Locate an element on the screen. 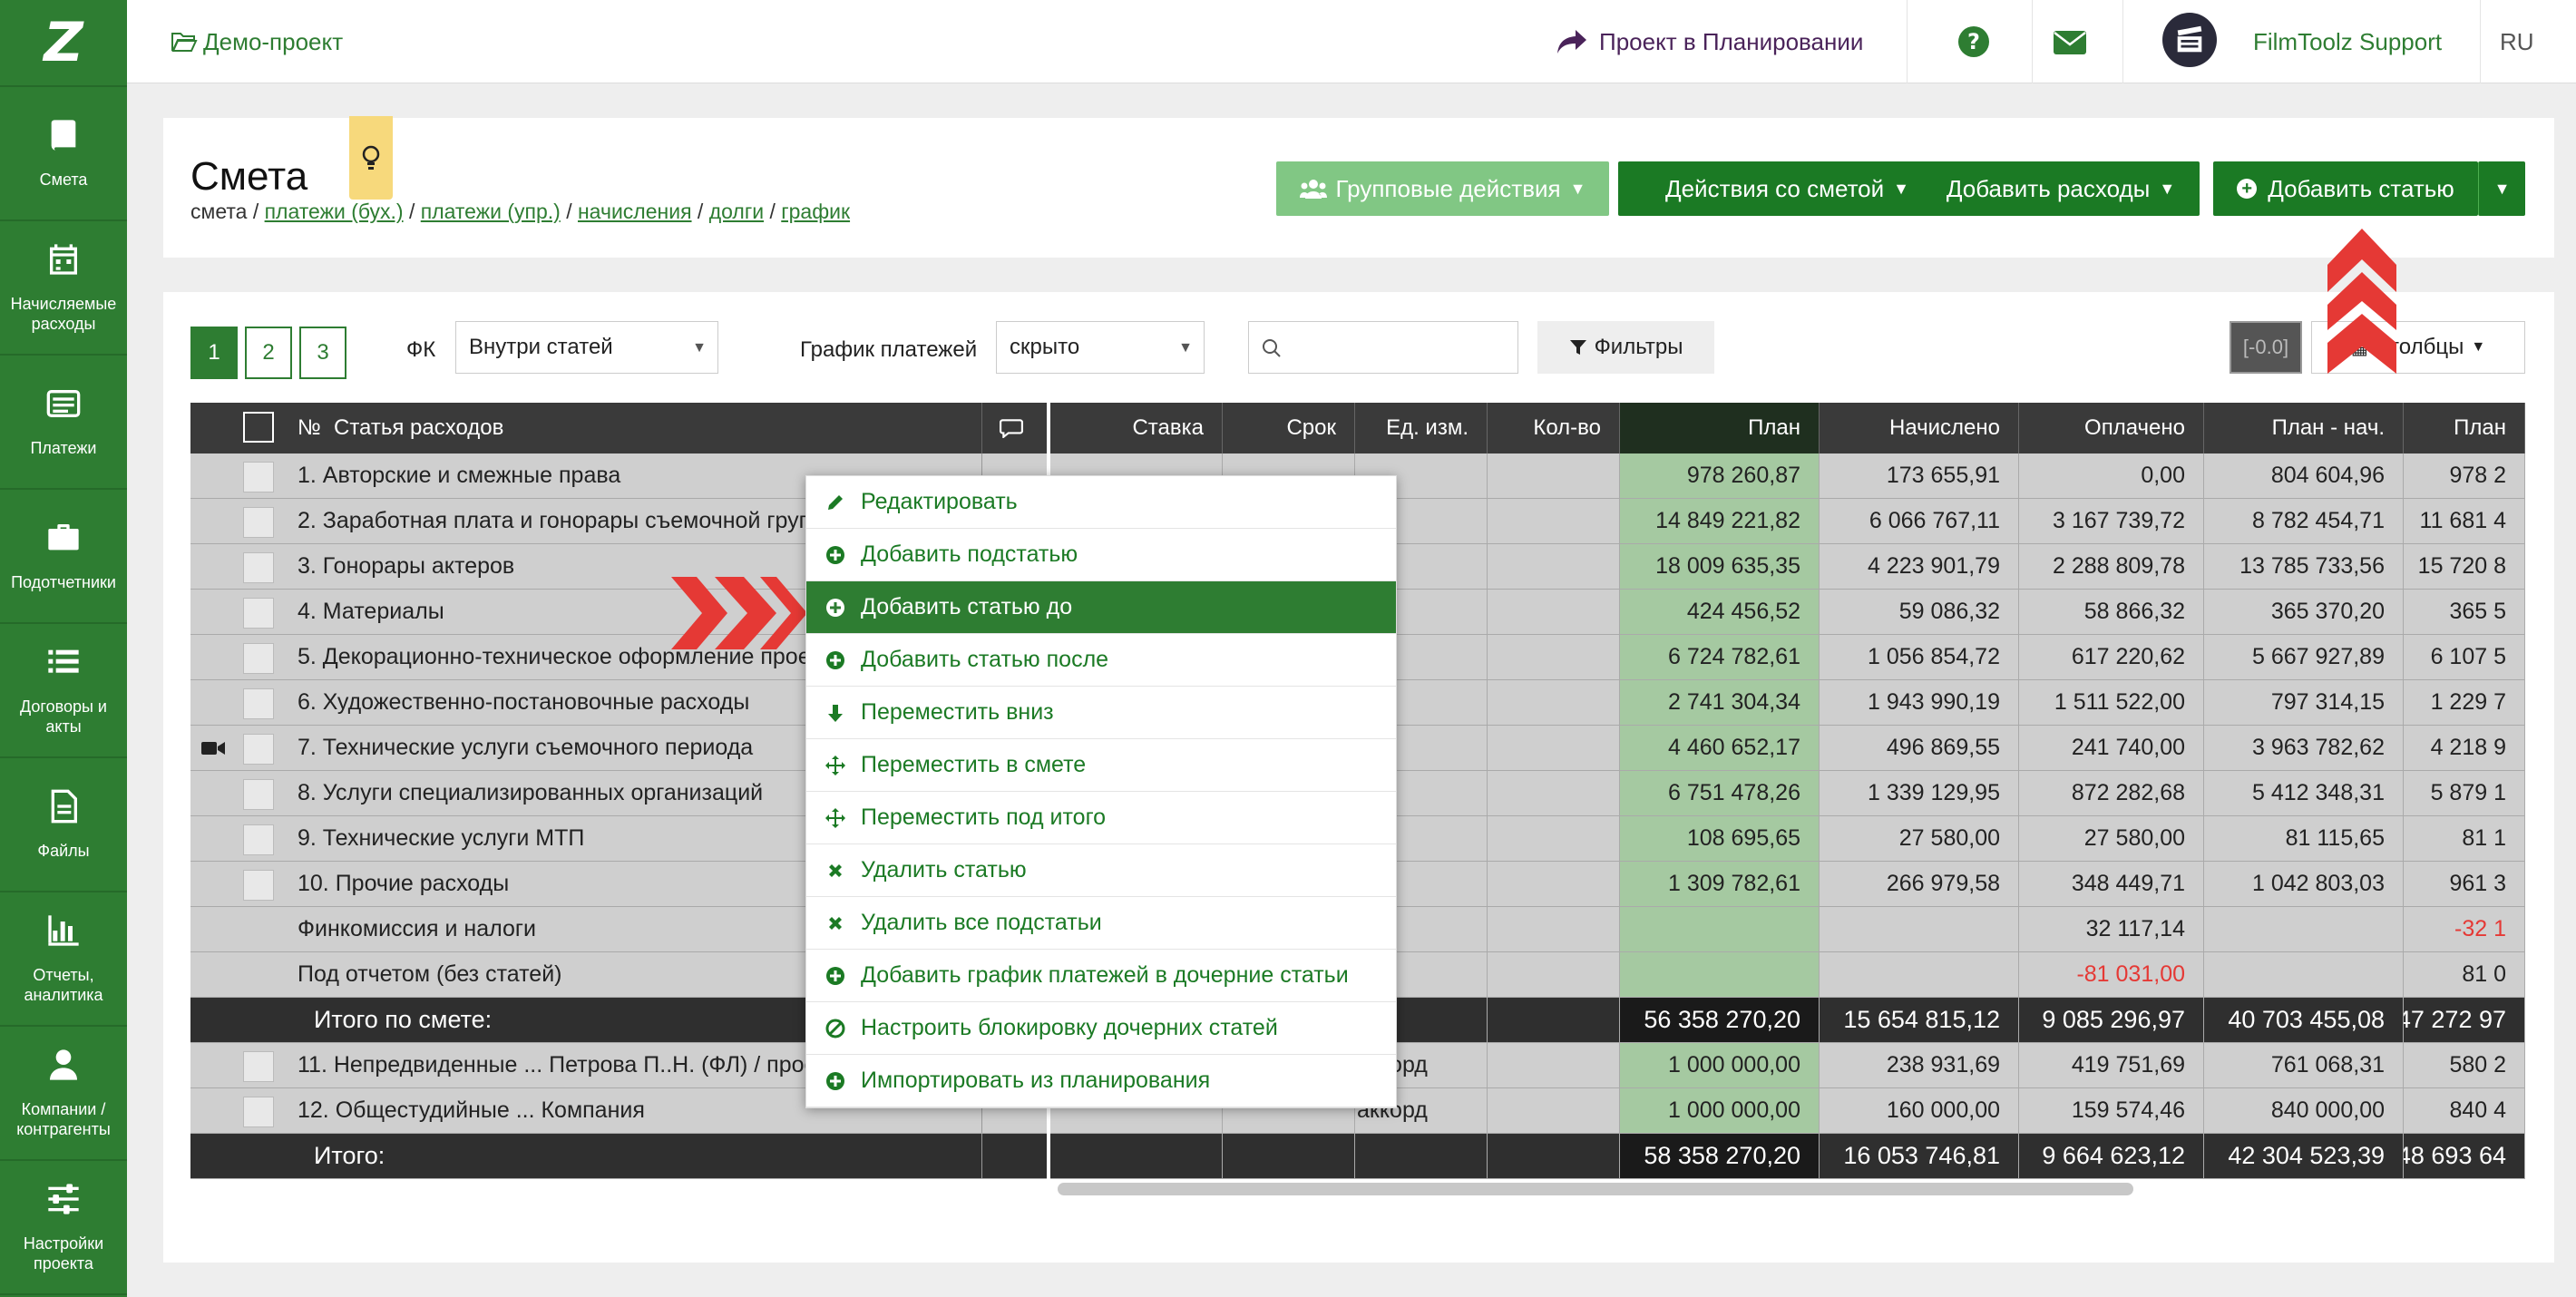  breadcrumb-link-schedule: график is located at coordinates (815, 211).